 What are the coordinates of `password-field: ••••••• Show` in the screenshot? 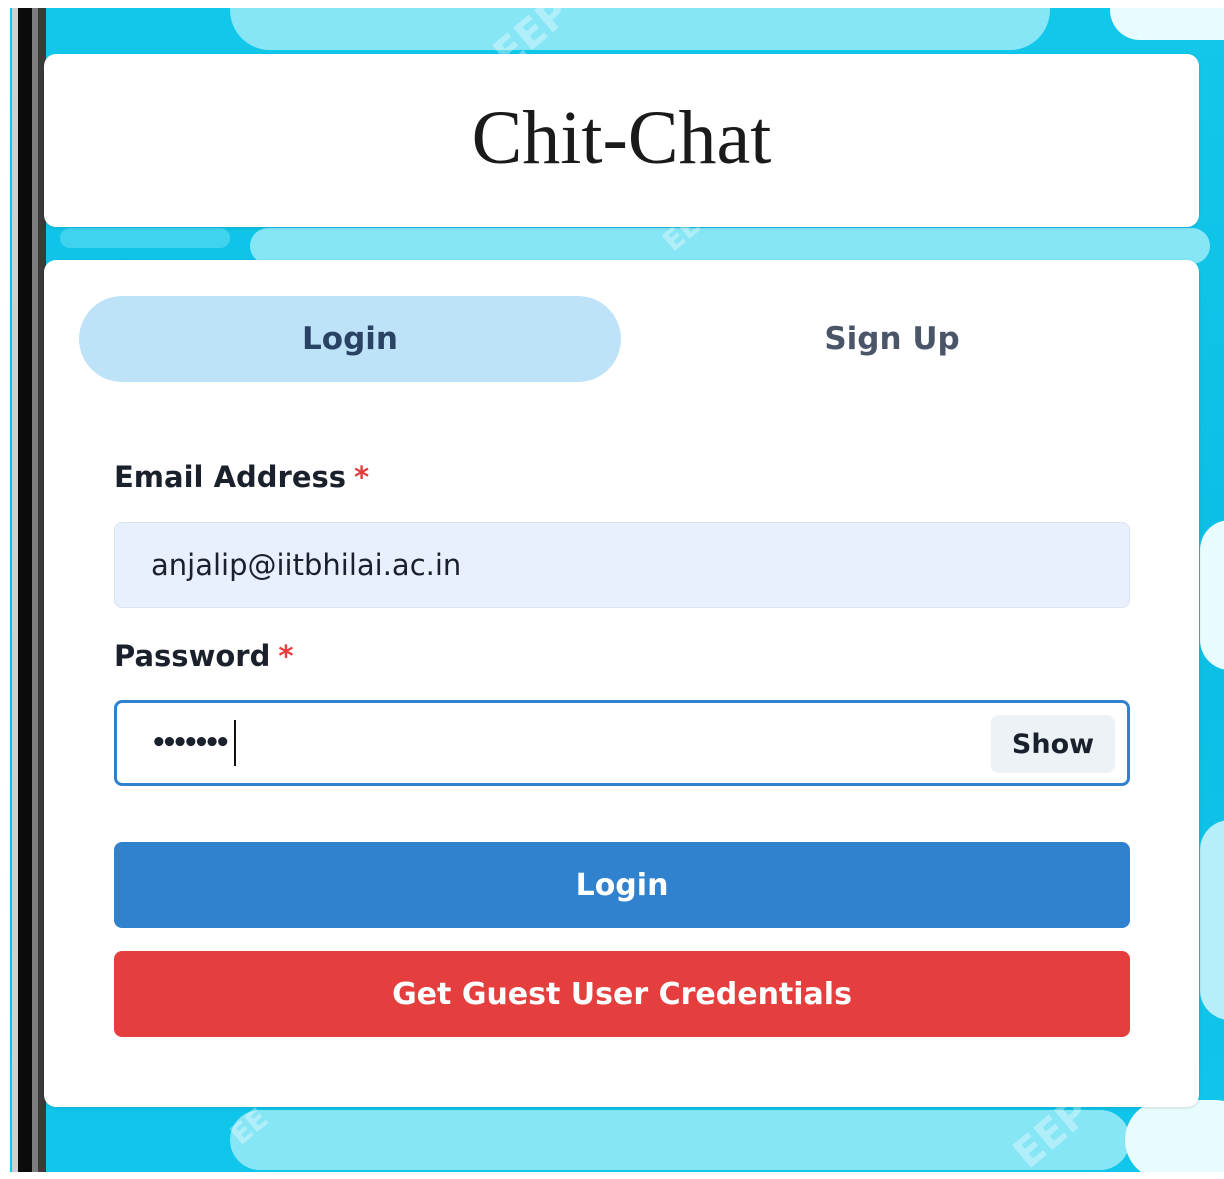 It's located at (622, 743).